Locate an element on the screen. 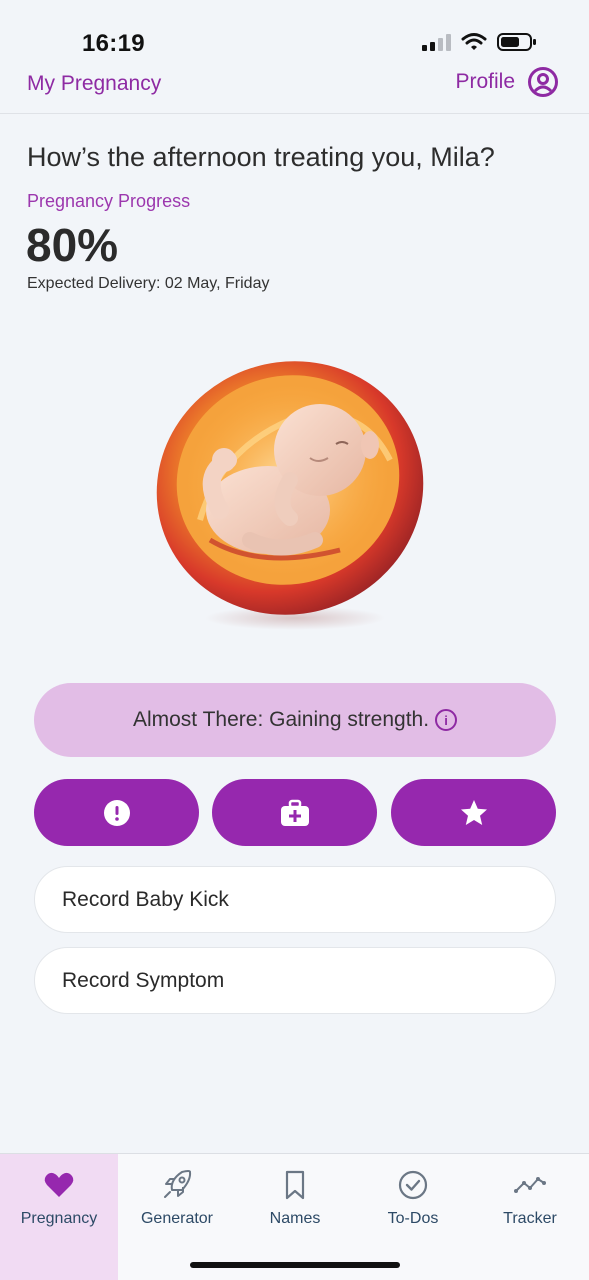  check-circle-icon is located at coordinates (413, 1185).